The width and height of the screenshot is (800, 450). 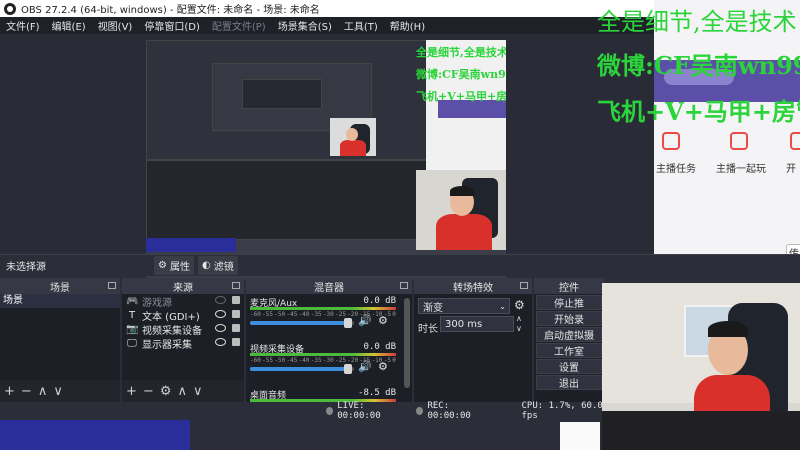 What do you see at coordinates (519, 328) in the screenshot?
I see `spin-down-icon: ∨` at bounding box center [519, 328].